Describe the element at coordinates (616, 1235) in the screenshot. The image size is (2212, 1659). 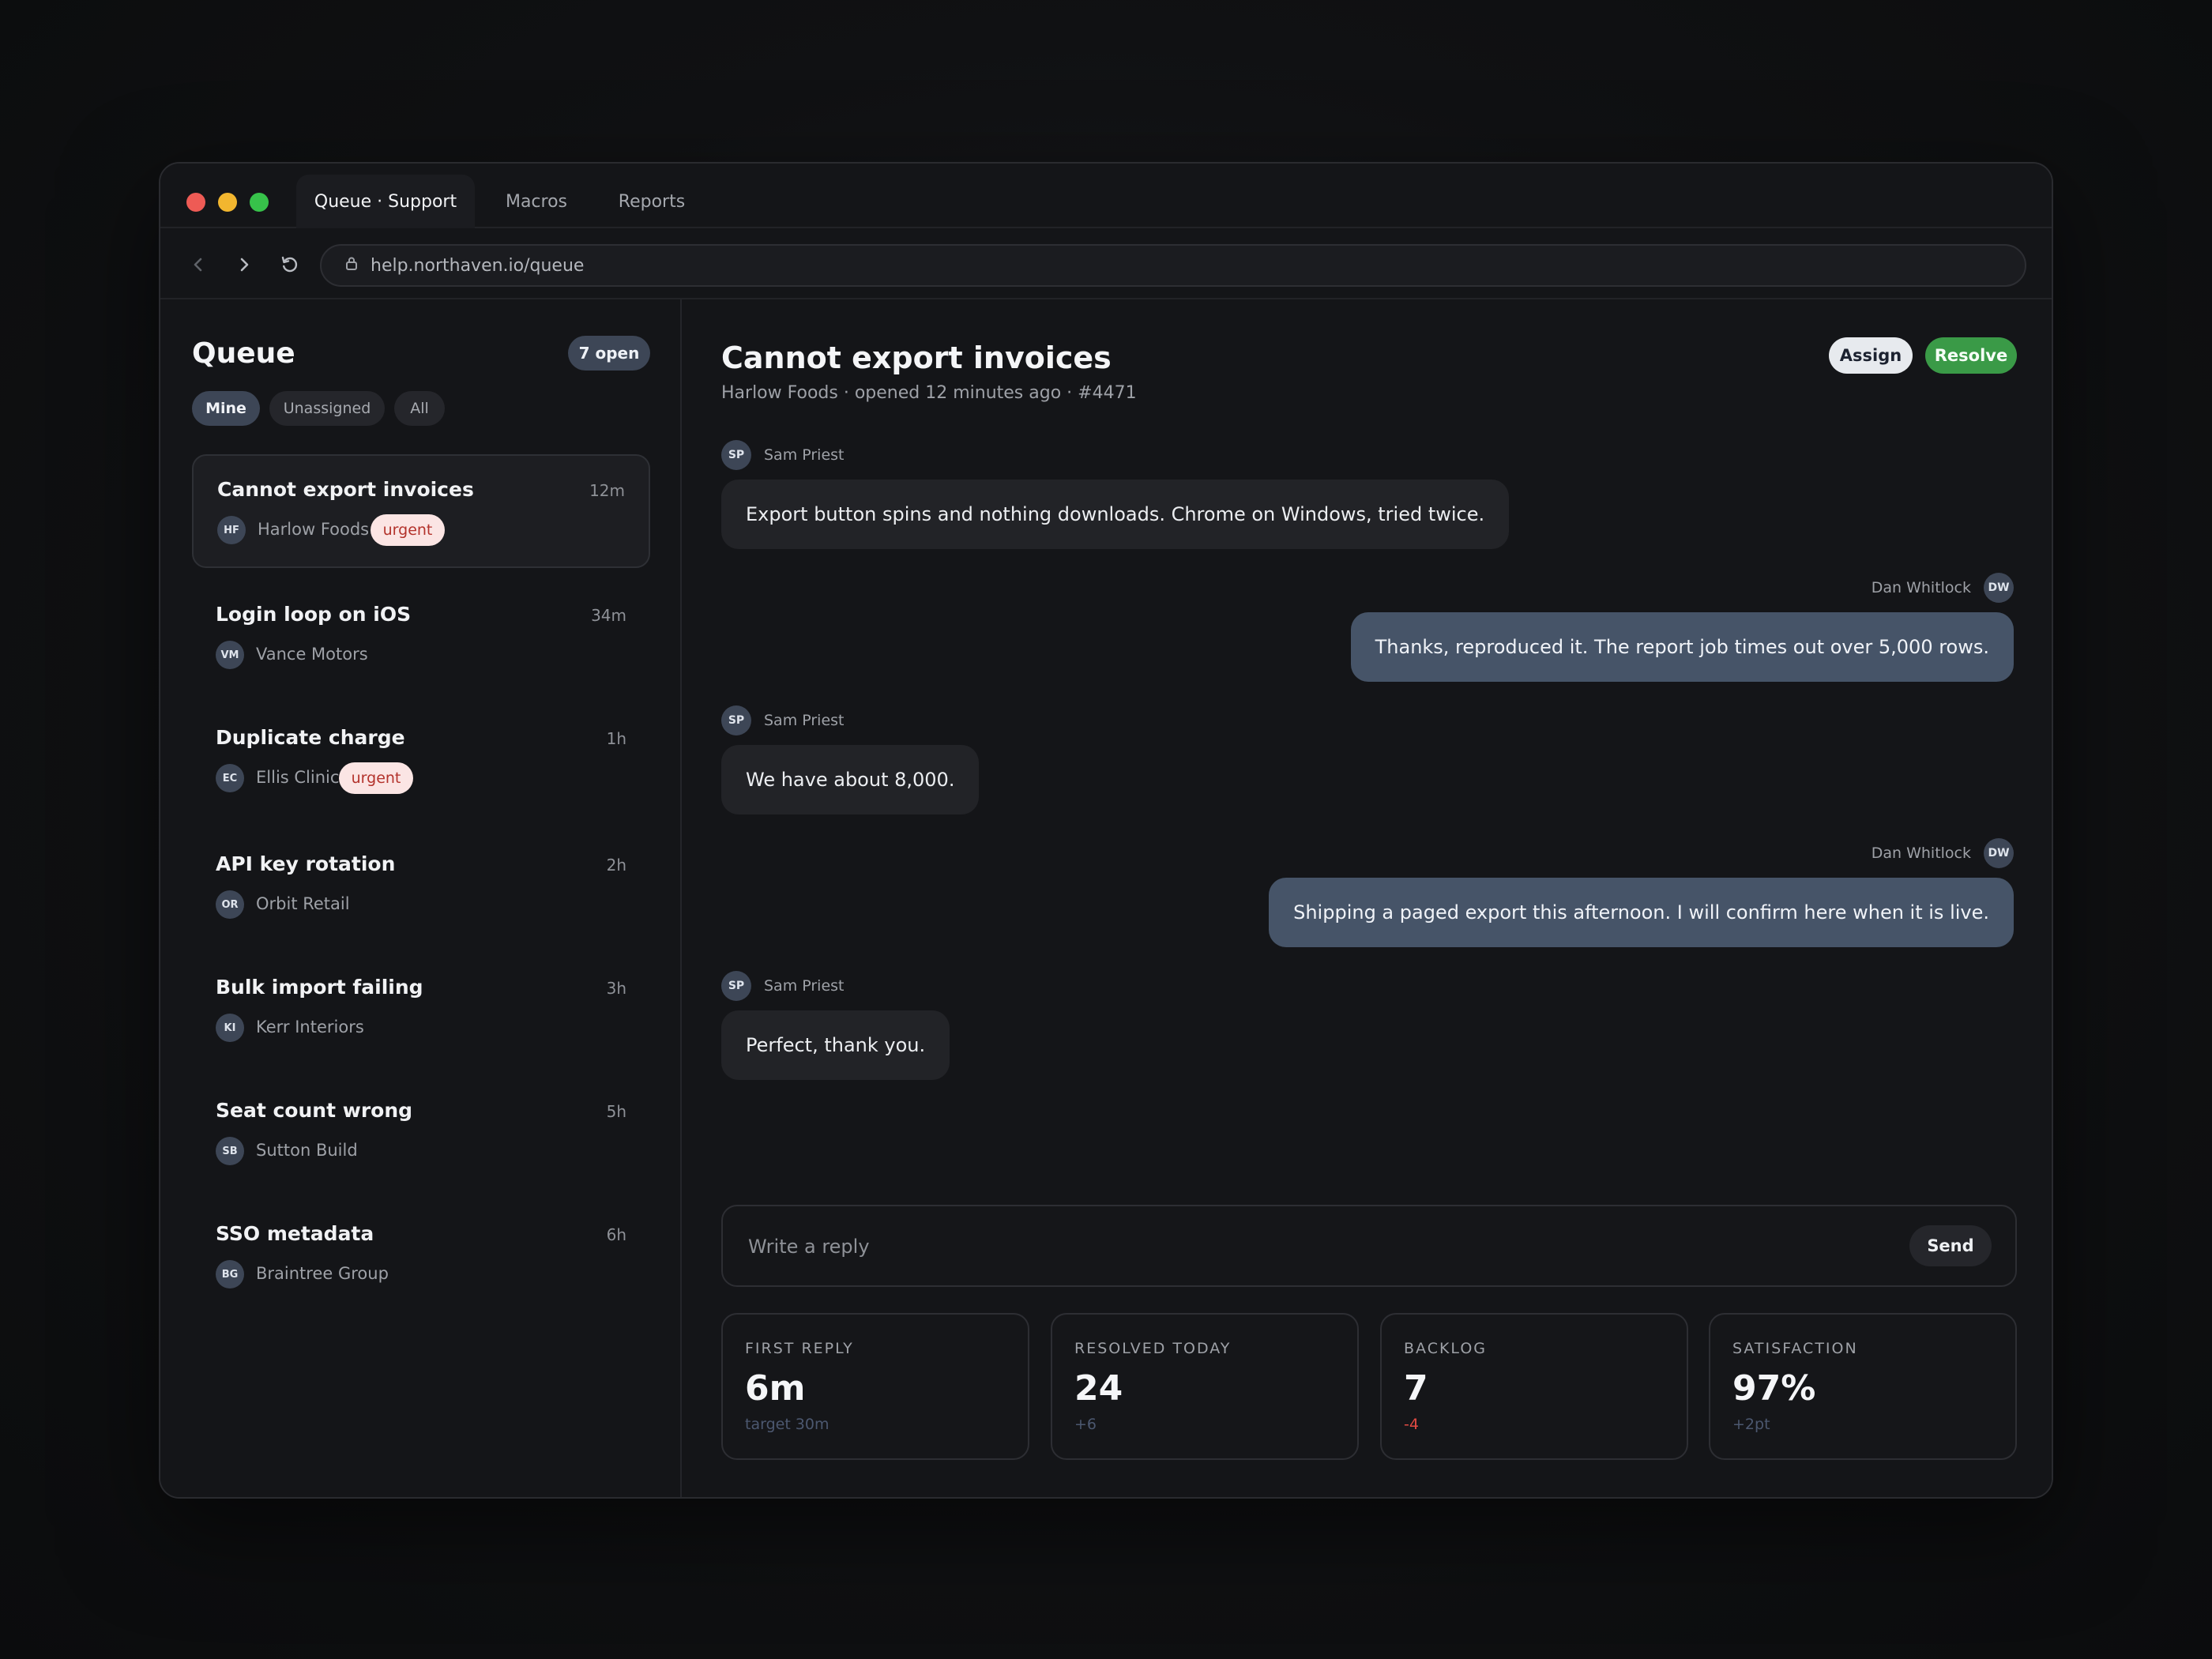
I see `ticket-time: 6h` at that location.